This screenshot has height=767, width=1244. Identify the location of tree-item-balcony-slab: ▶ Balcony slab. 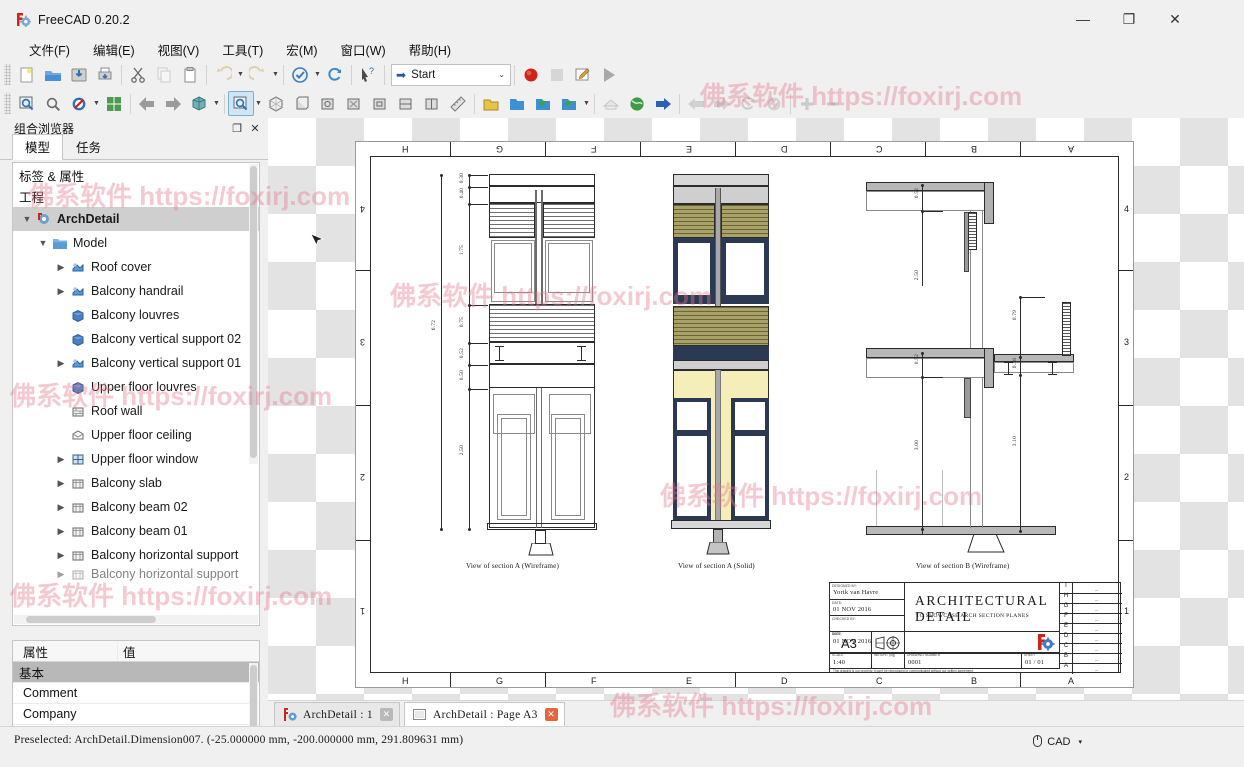
(136, 483).